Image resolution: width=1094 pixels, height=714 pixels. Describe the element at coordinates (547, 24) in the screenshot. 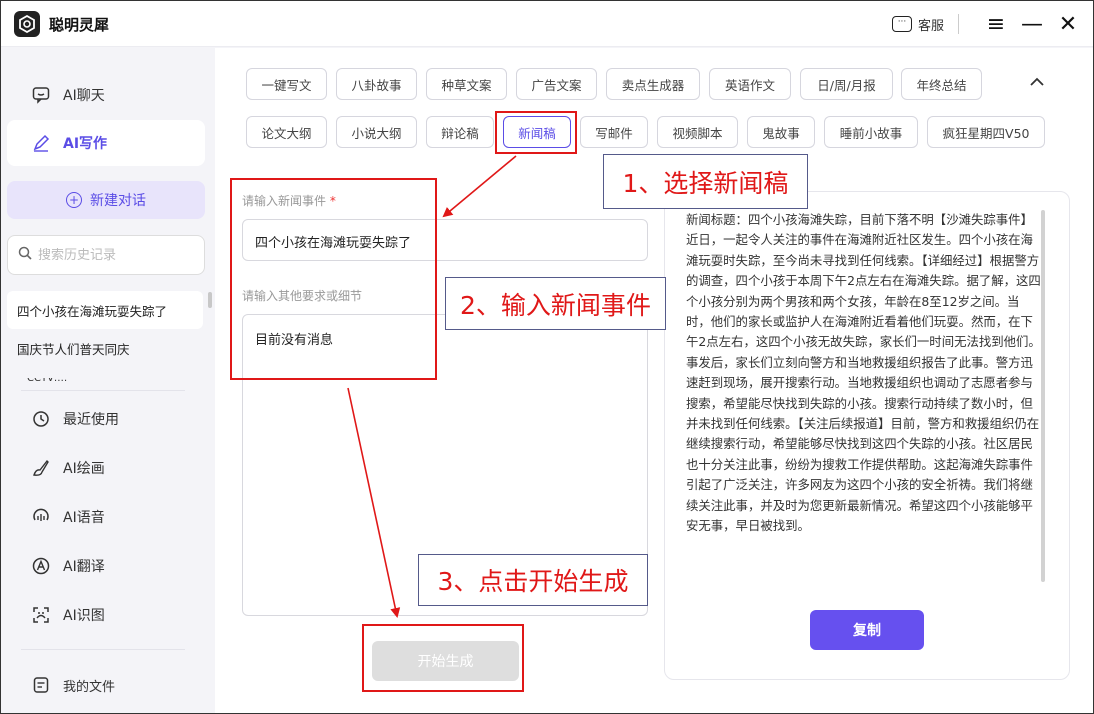

I see `title-bar: 聪明灵犀 ··· 客服 ≡ — ✕` at that location.